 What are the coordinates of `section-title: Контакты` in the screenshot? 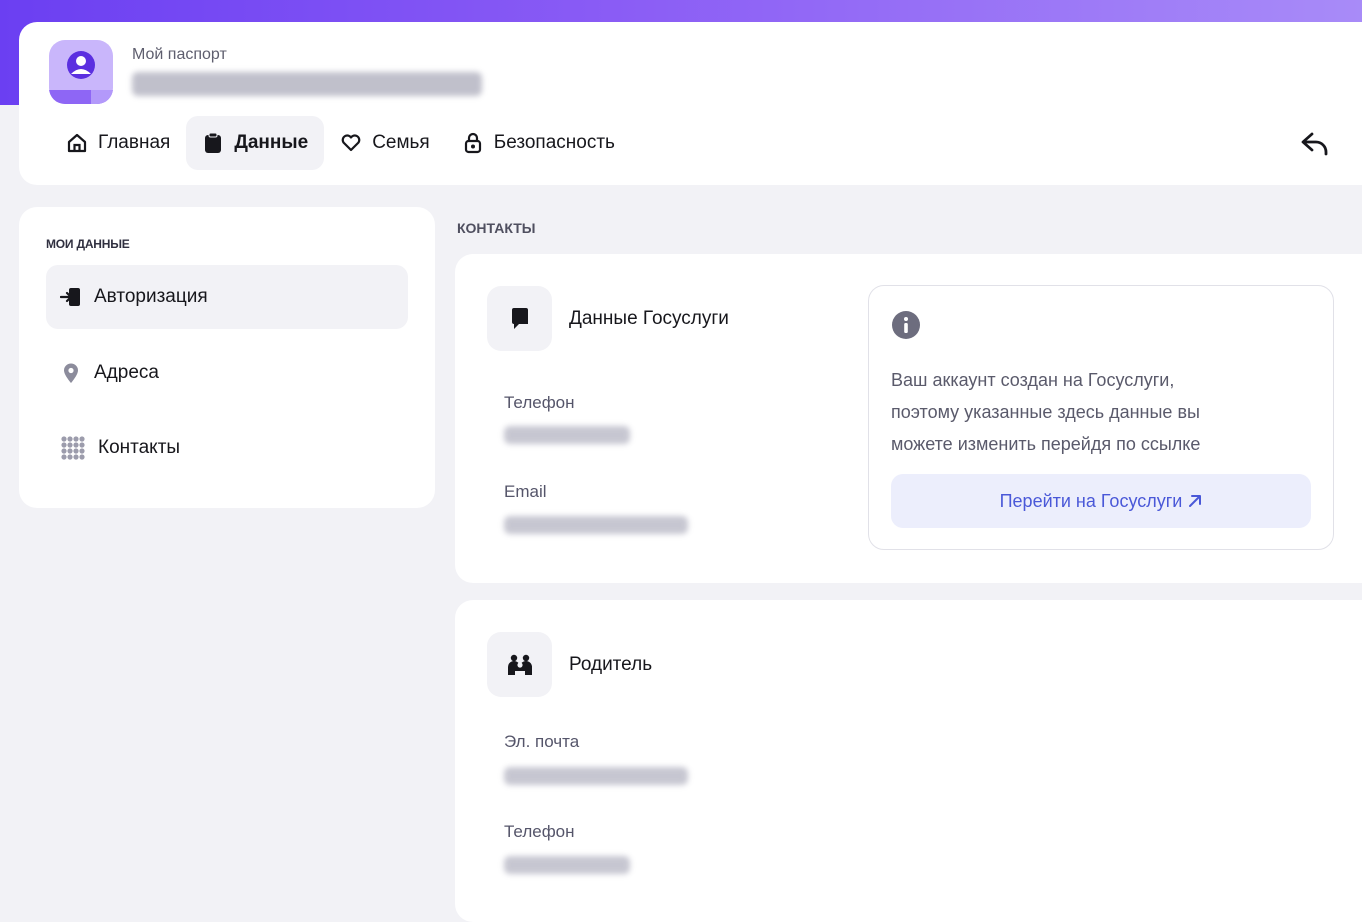 It's located at (496, 228).